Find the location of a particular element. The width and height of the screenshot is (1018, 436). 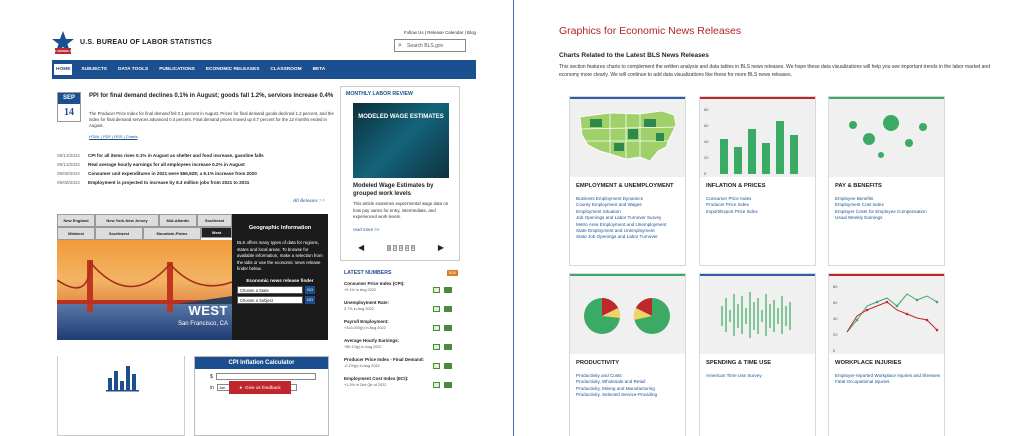

cpi-calculator-title: CPI Inflation Calculator is located at coordinates (261, 363).